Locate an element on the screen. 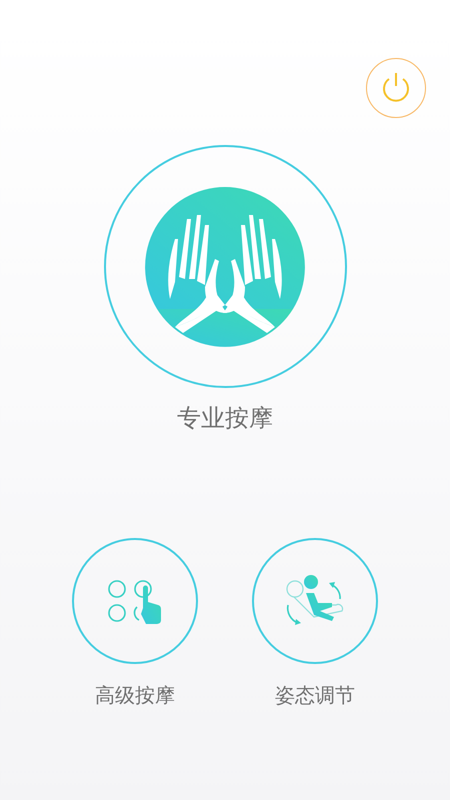  power-icon is located at coordinates (396, 88).